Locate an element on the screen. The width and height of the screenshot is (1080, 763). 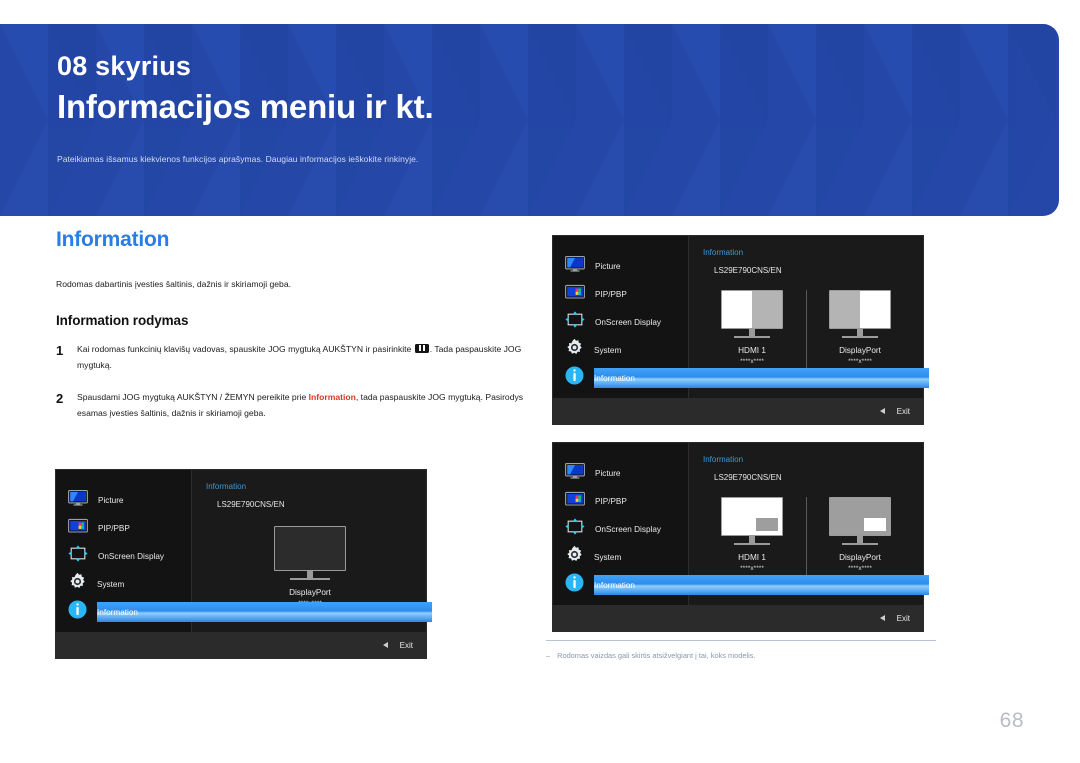
footnote-divider is located at coordinates (741, 640).